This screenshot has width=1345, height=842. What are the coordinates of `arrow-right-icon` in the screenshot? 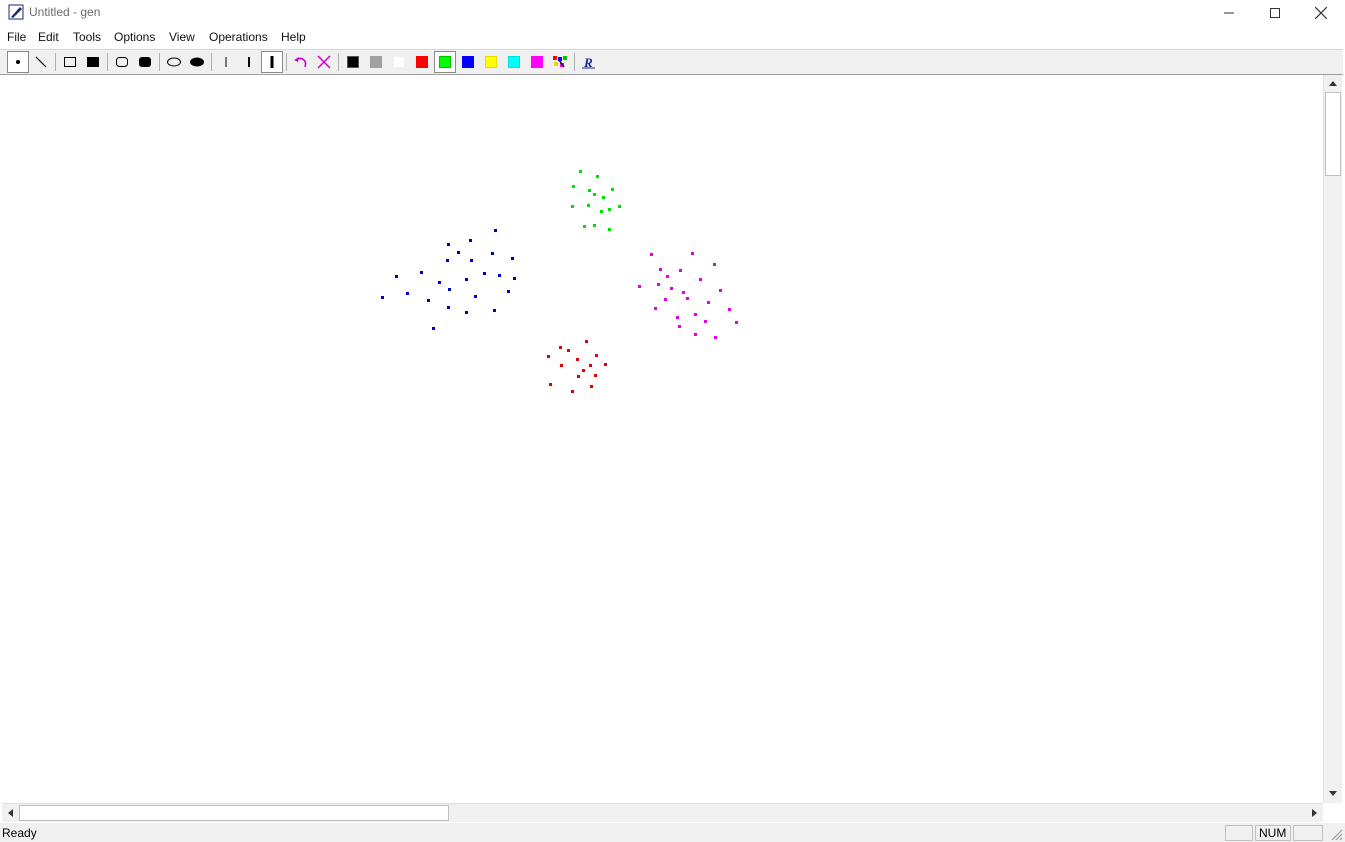 It's located at (1314, 813).